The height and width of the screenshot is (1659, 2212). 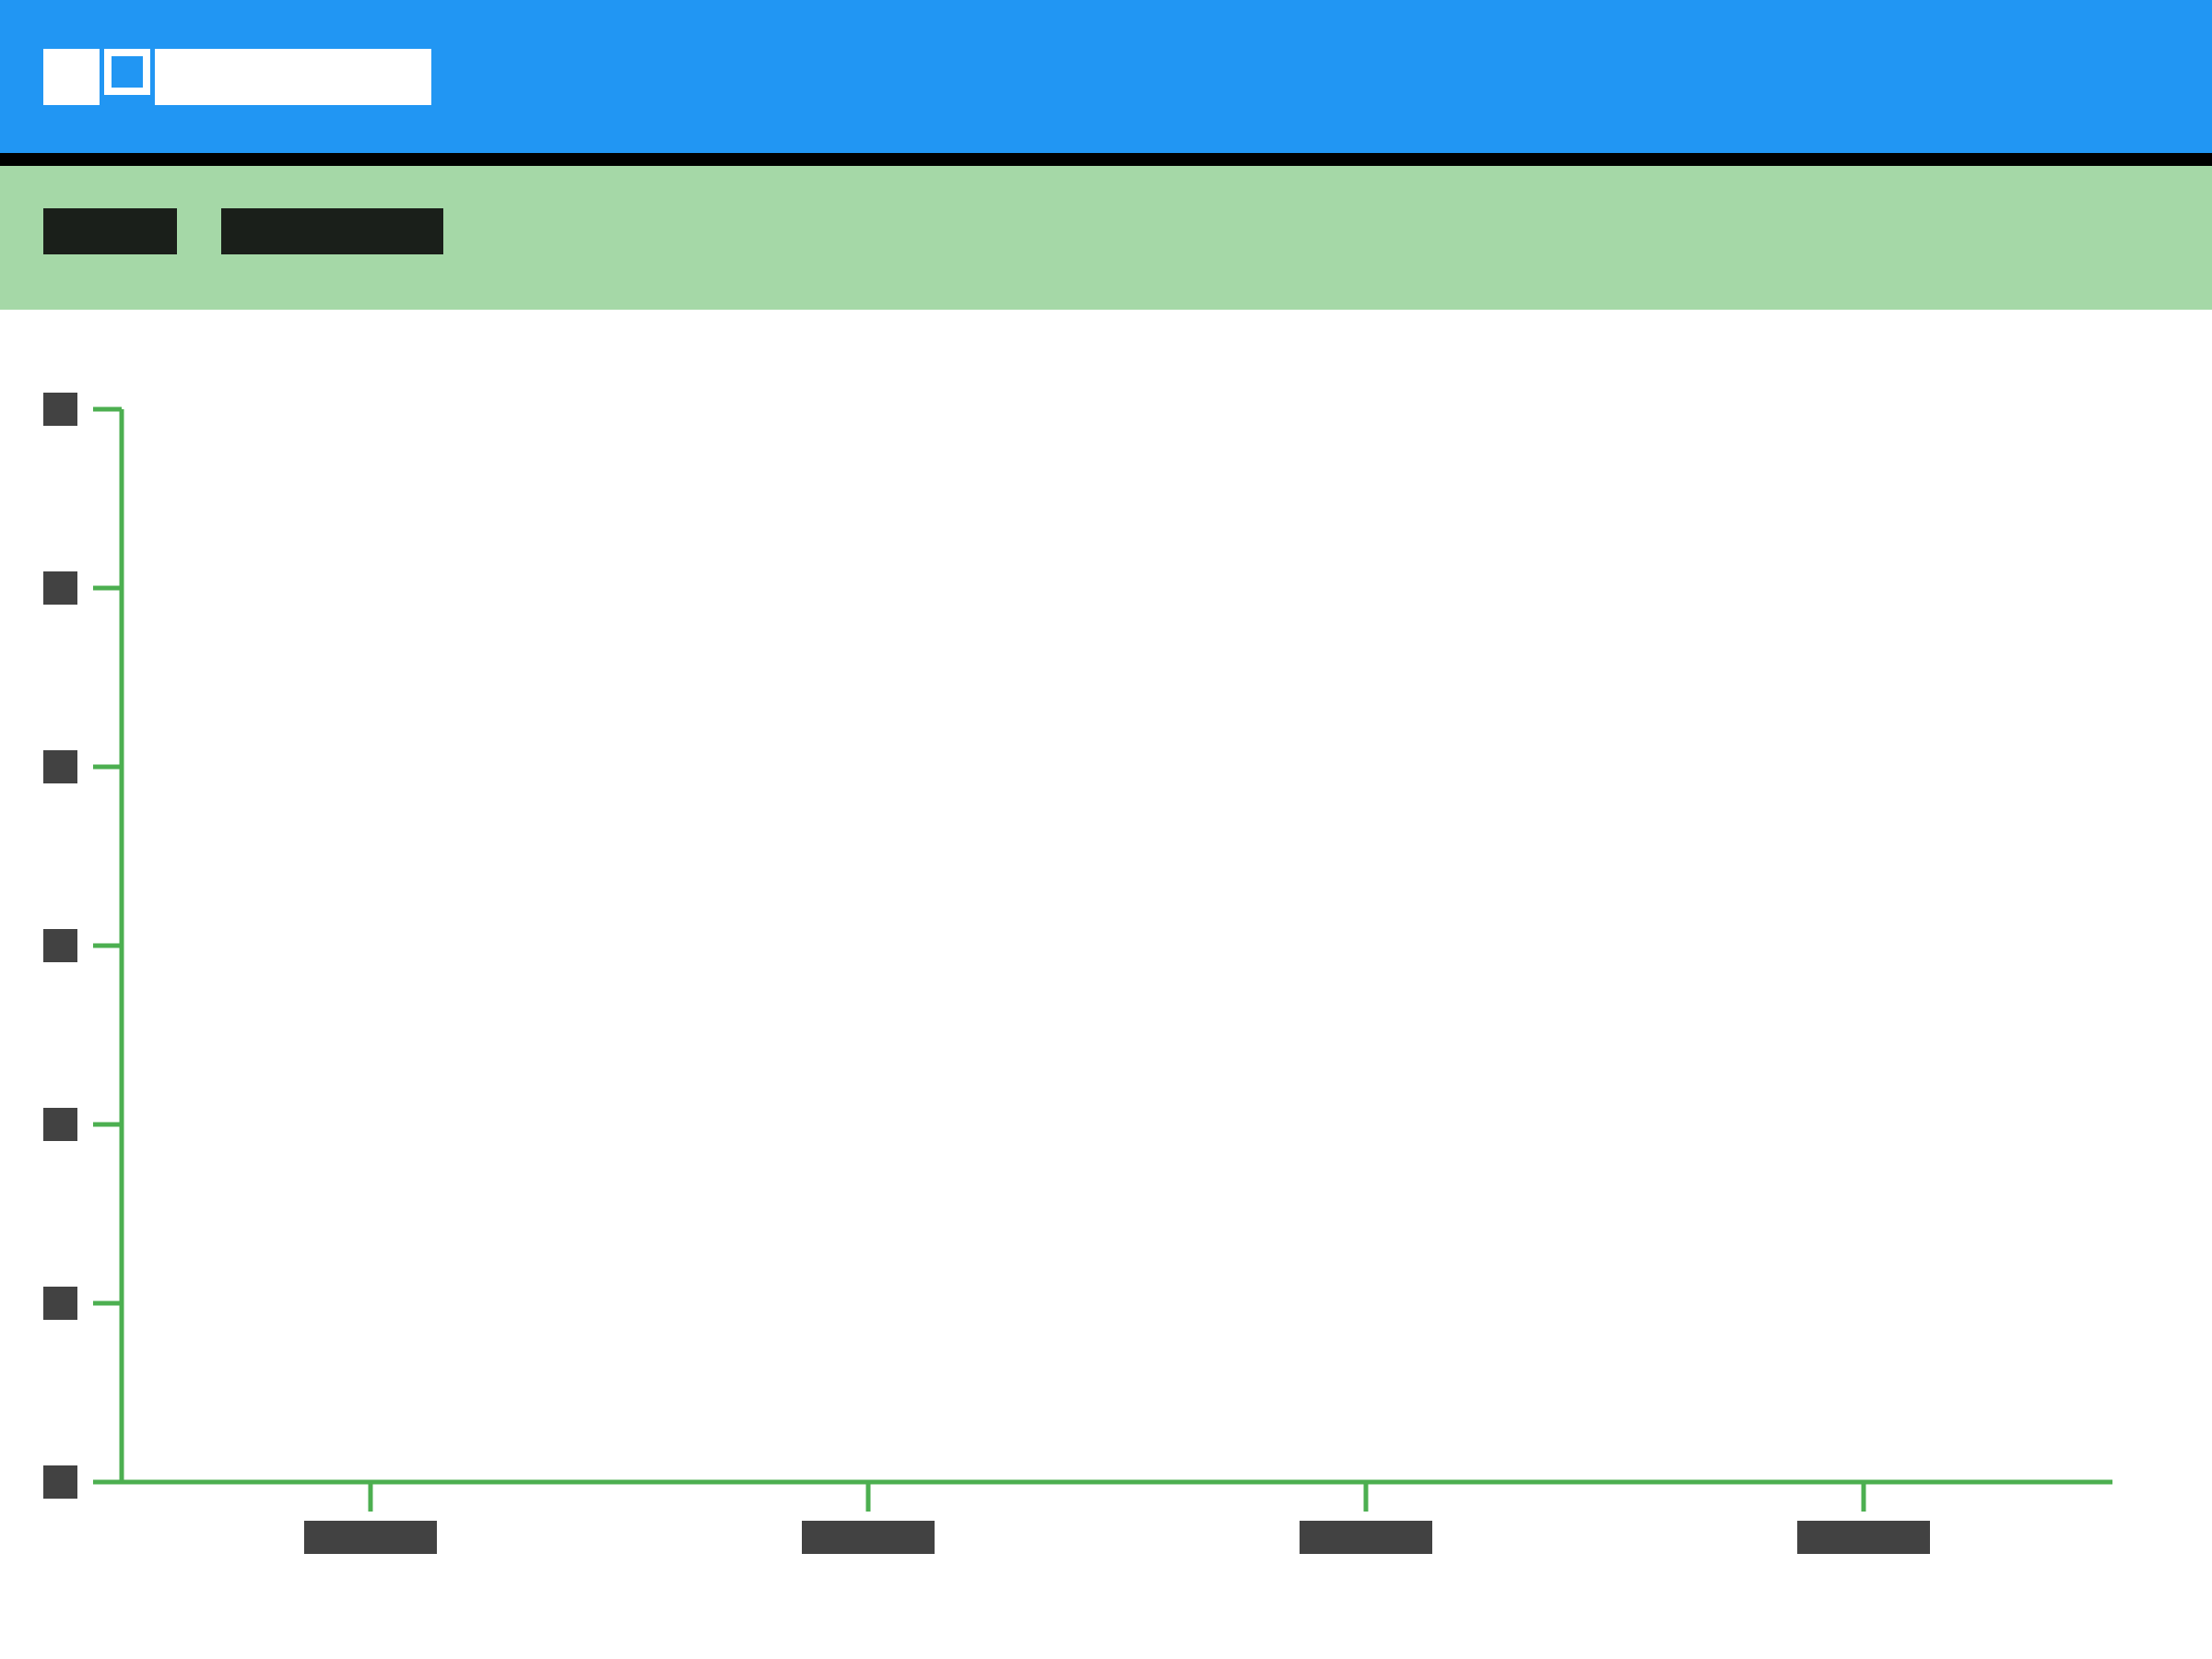 What do you see at coordinates (1106, 238) in the screenshot?
I see `toolbar` at bounding box center [1106, 238].